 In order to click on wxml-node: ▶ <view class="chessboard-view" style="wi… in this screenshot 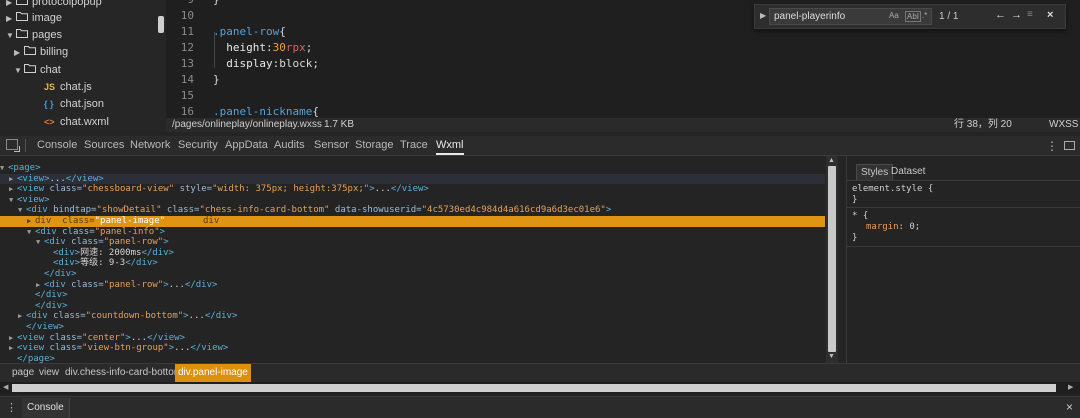, I will do `click(412, 189)`.